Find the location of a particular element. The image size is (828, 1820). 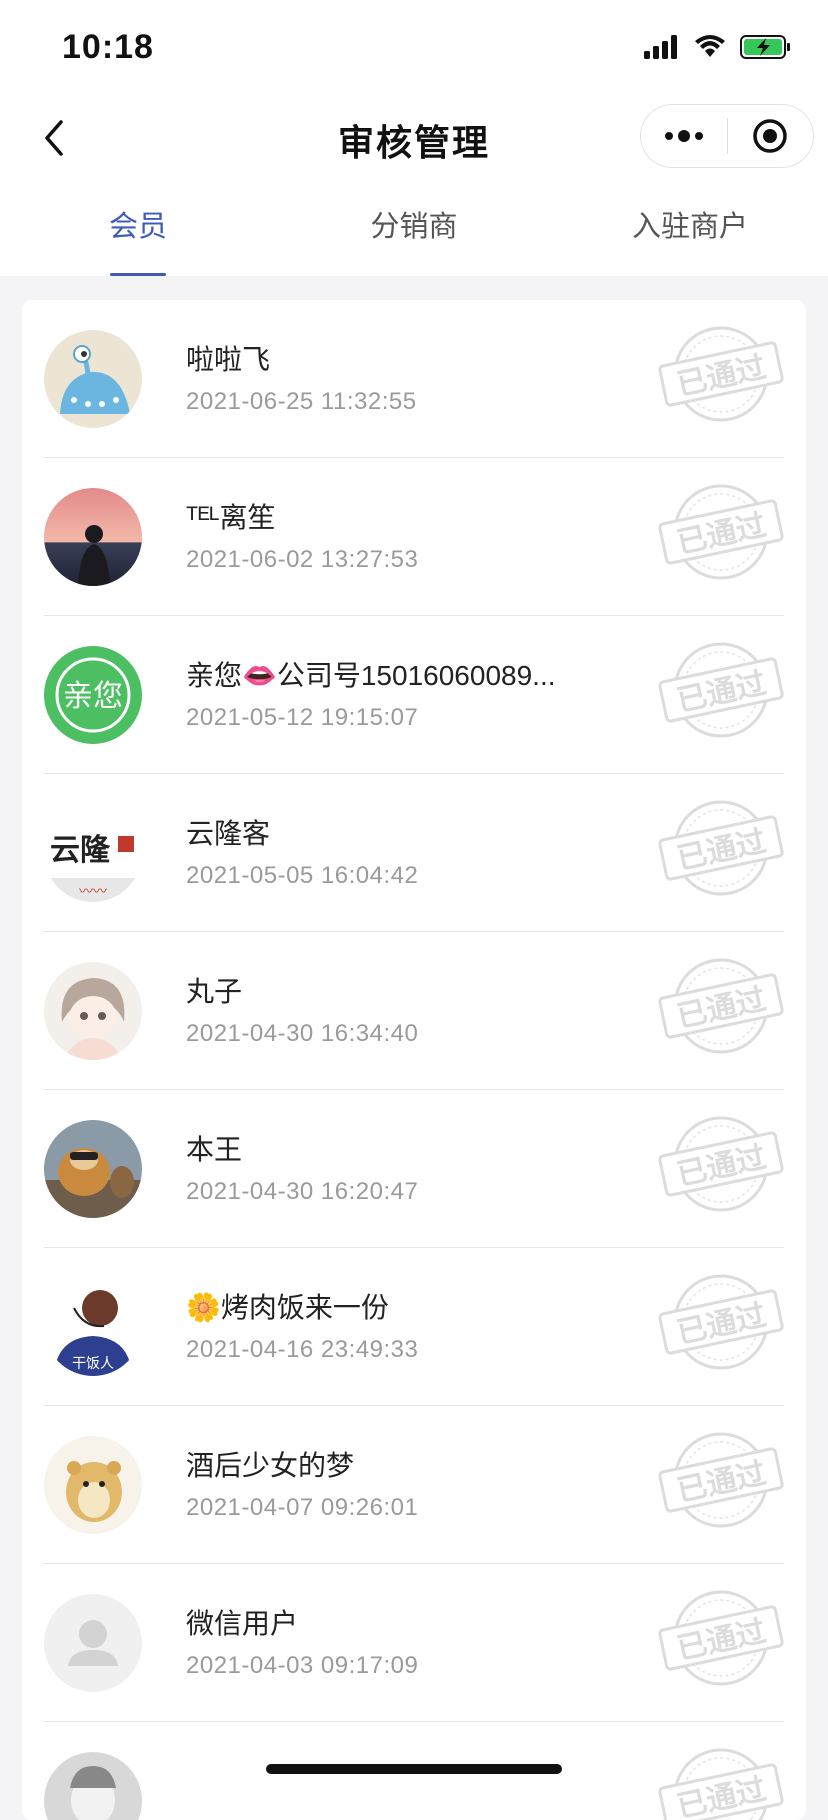

tab-label: 入驻商户 is located at coordinates (689, 227).